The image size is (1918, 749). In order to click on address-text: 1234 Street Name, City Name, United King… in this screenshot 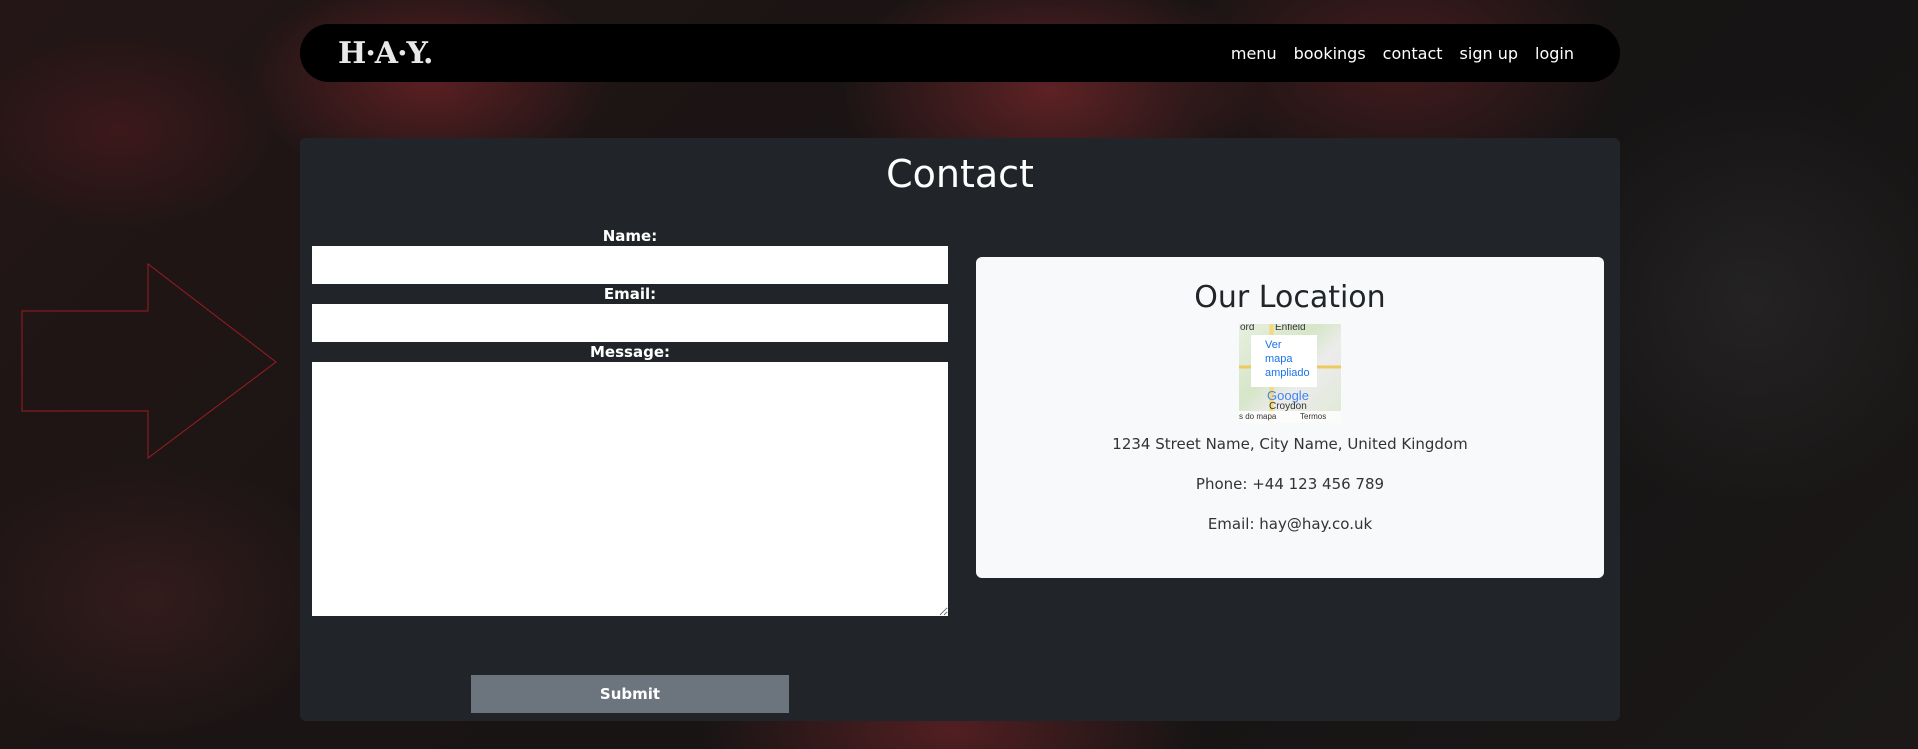, I will do `click(1290, 444)`.